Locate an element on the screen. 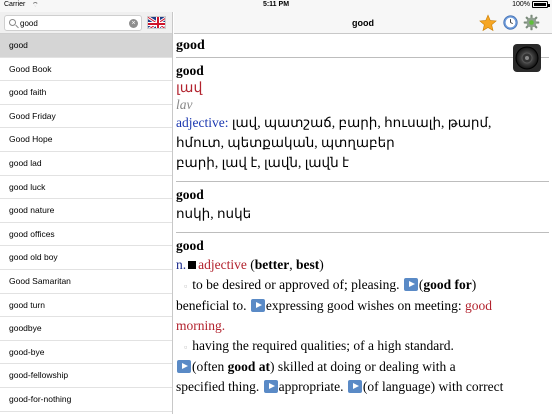 This screenshot has height=414, width=552. square-bullet-icon is located at coordinates (192, 265).